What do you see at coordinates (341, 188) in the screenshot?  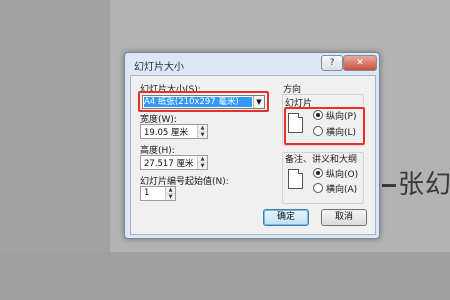 I see `notes-landscape-label: 横向(A)` at bounding box center [341, 188].